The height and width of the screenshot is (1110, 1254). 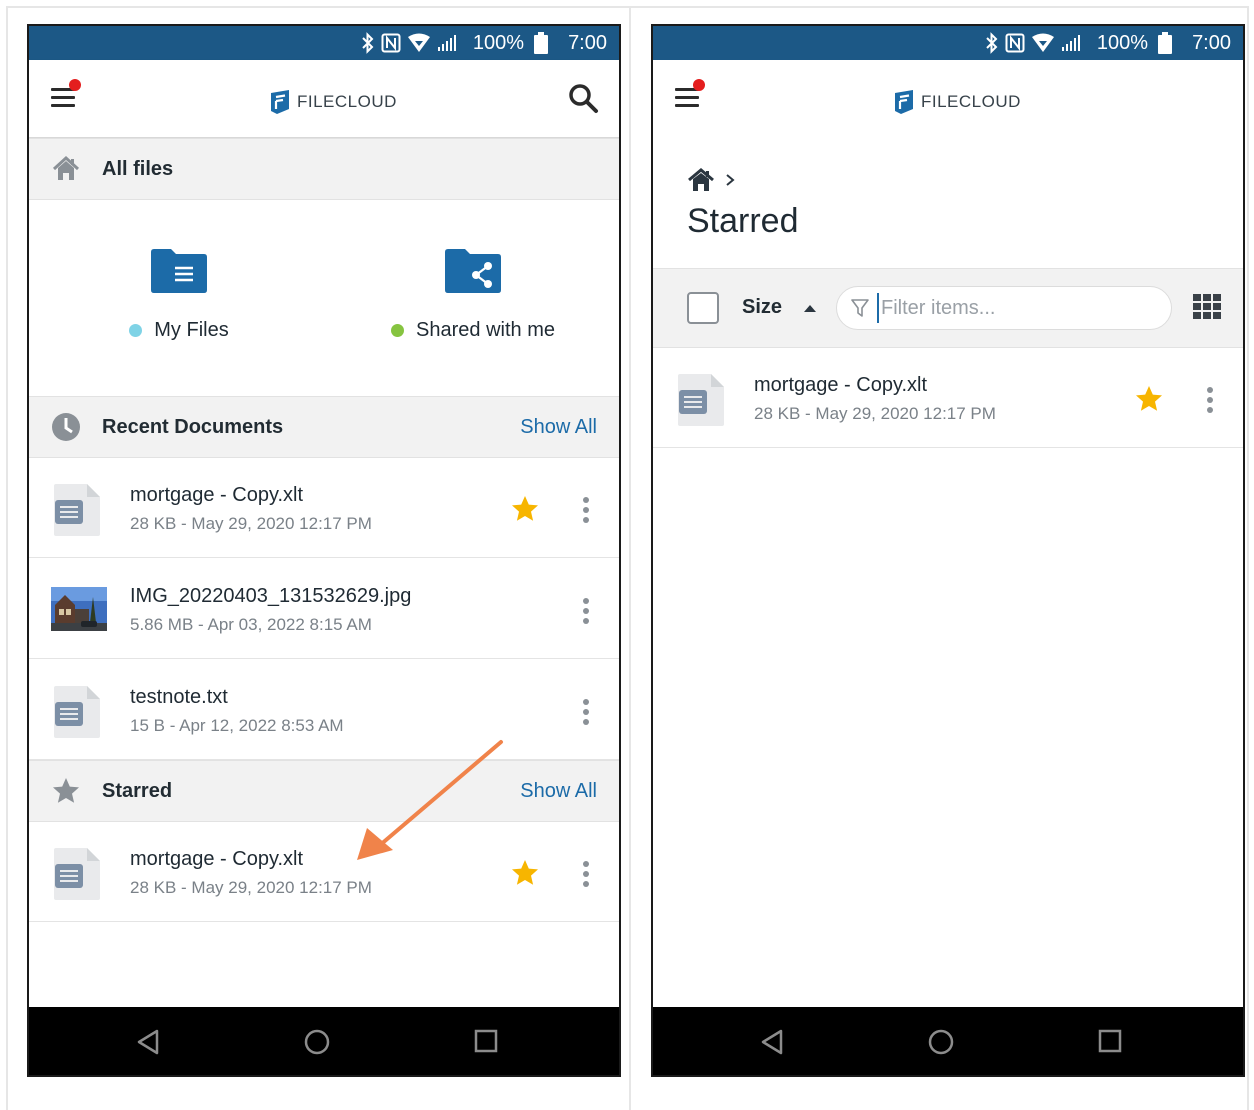 I want to click on folder-my-files: My Files, so click(x=179, y=295).